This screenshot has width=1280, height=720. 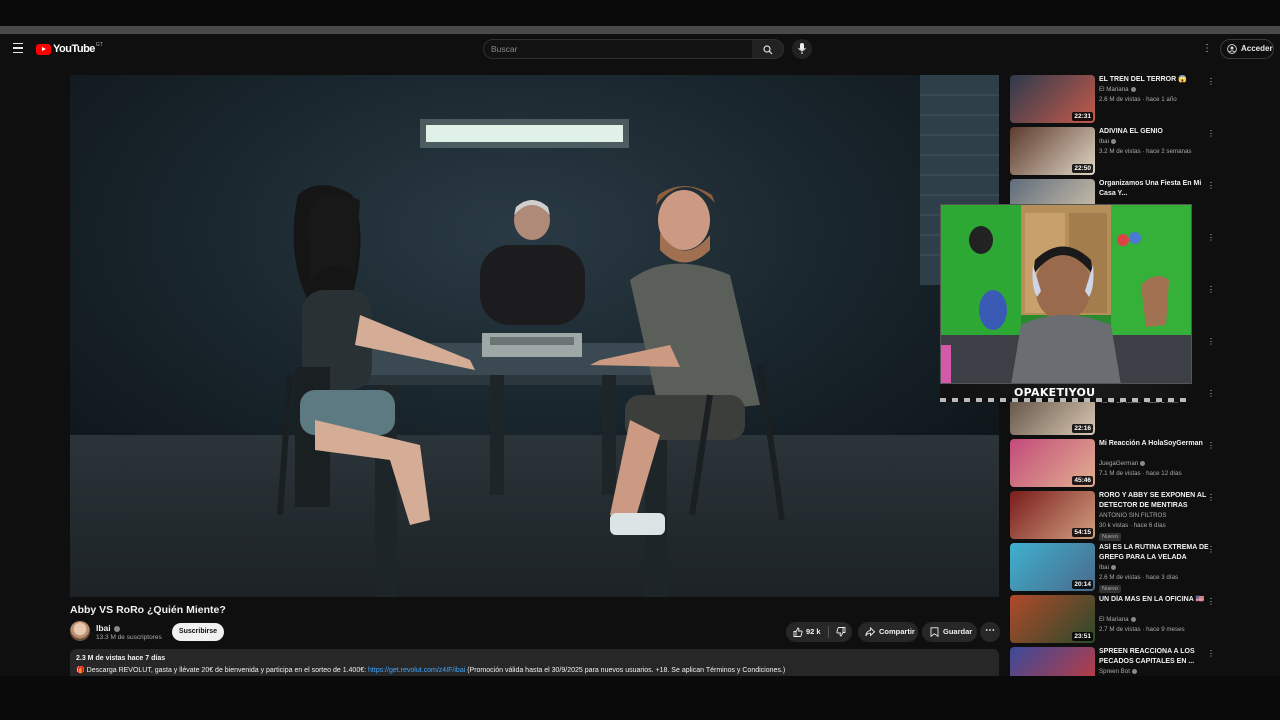 I want to click on webcam-feed, so click(x=1066, y=294).